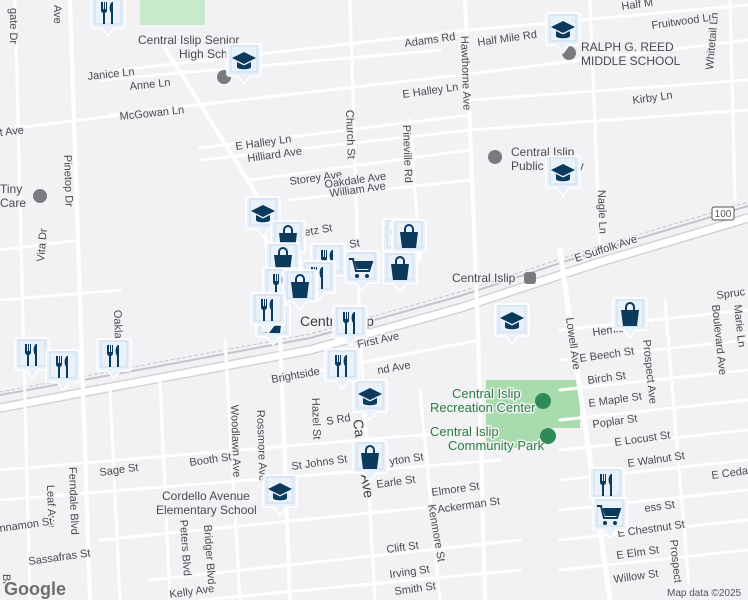  I want to click on place-label-line2: MIDDLE SCHOOL, so click(631, 61).